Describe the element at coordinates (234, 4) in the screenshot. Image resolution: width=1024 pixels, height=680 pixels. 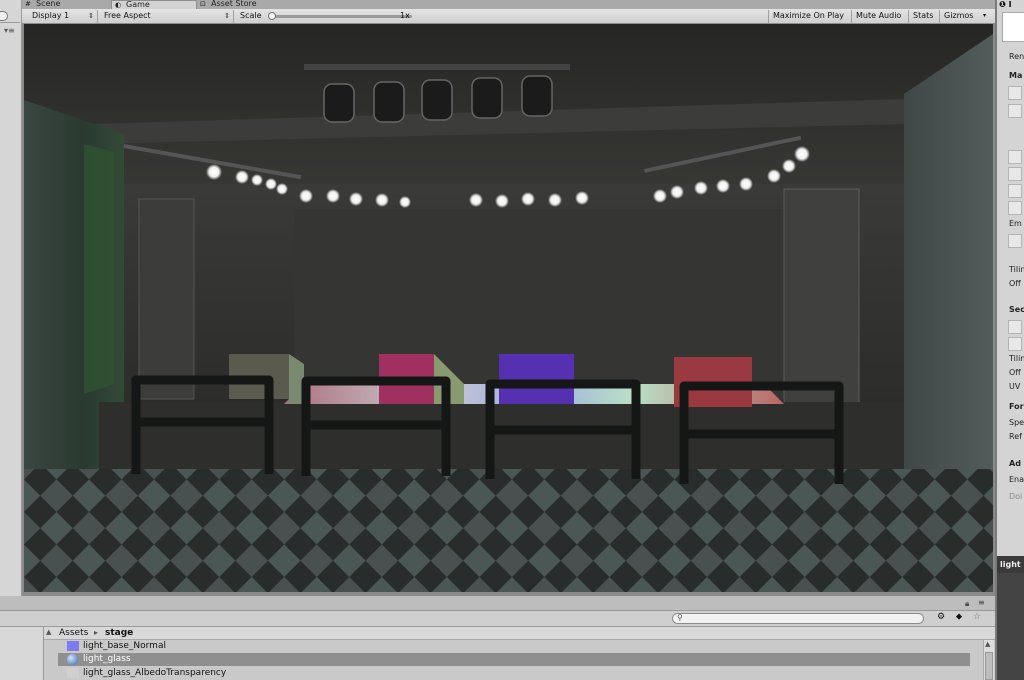
I see `tab-asset-store-label: Asset Store` at that location.